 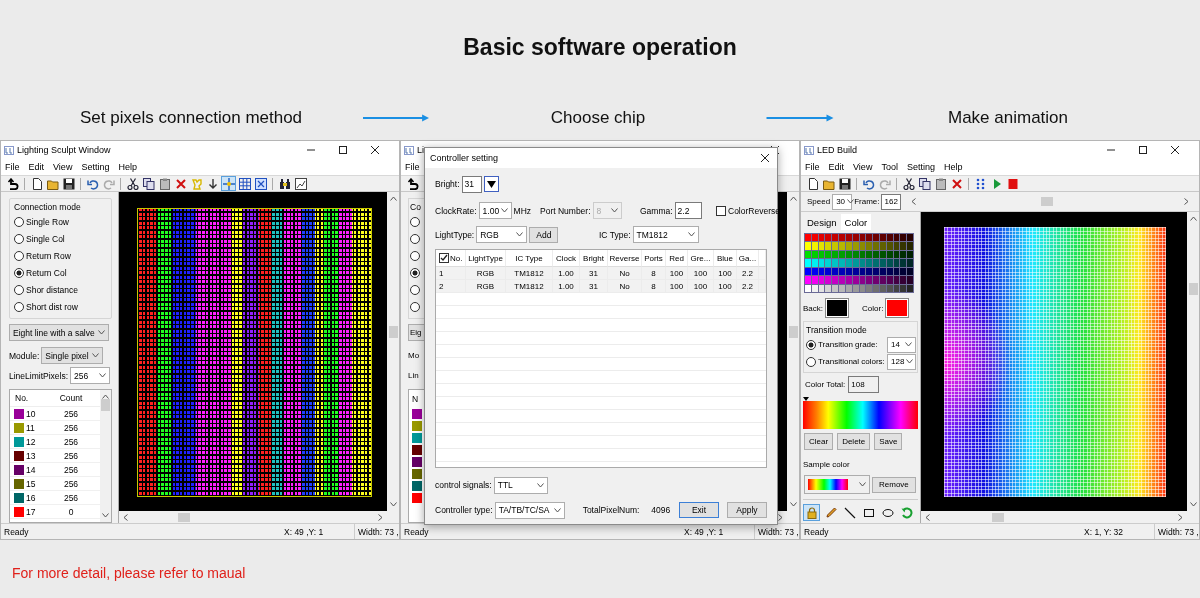 I want to click on group-title: Co, so click(x=416, y=206).